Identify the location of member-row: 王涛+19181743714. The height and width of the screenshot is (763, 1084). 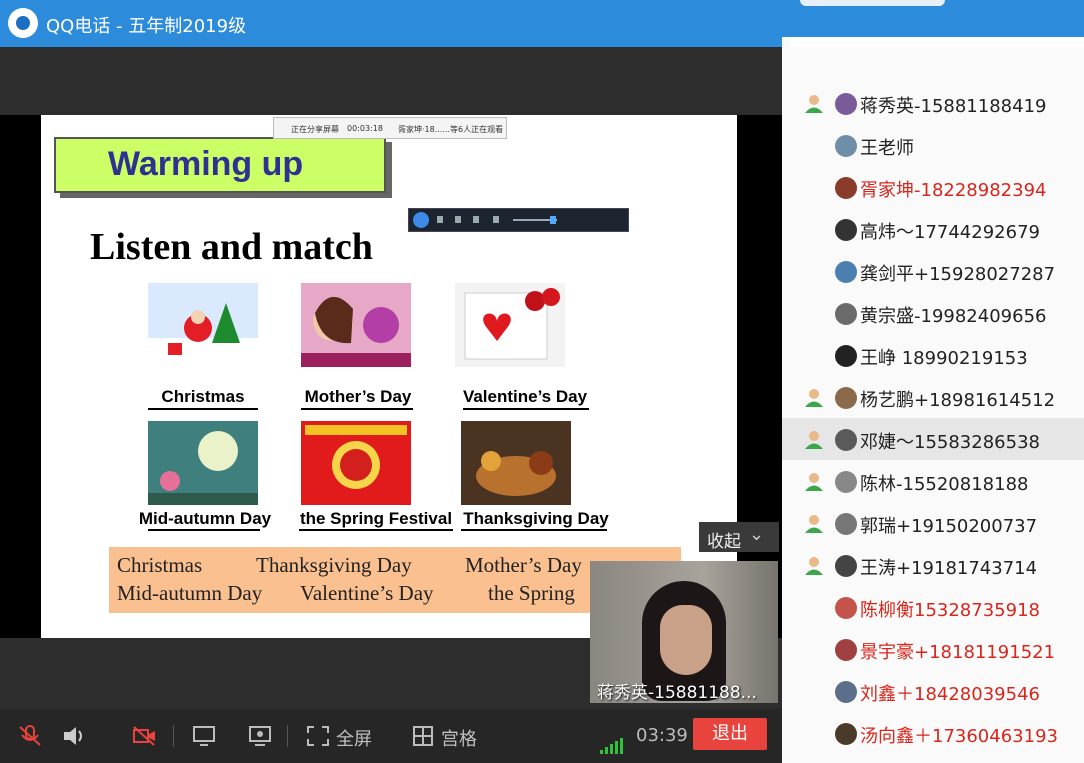
(933, 565).